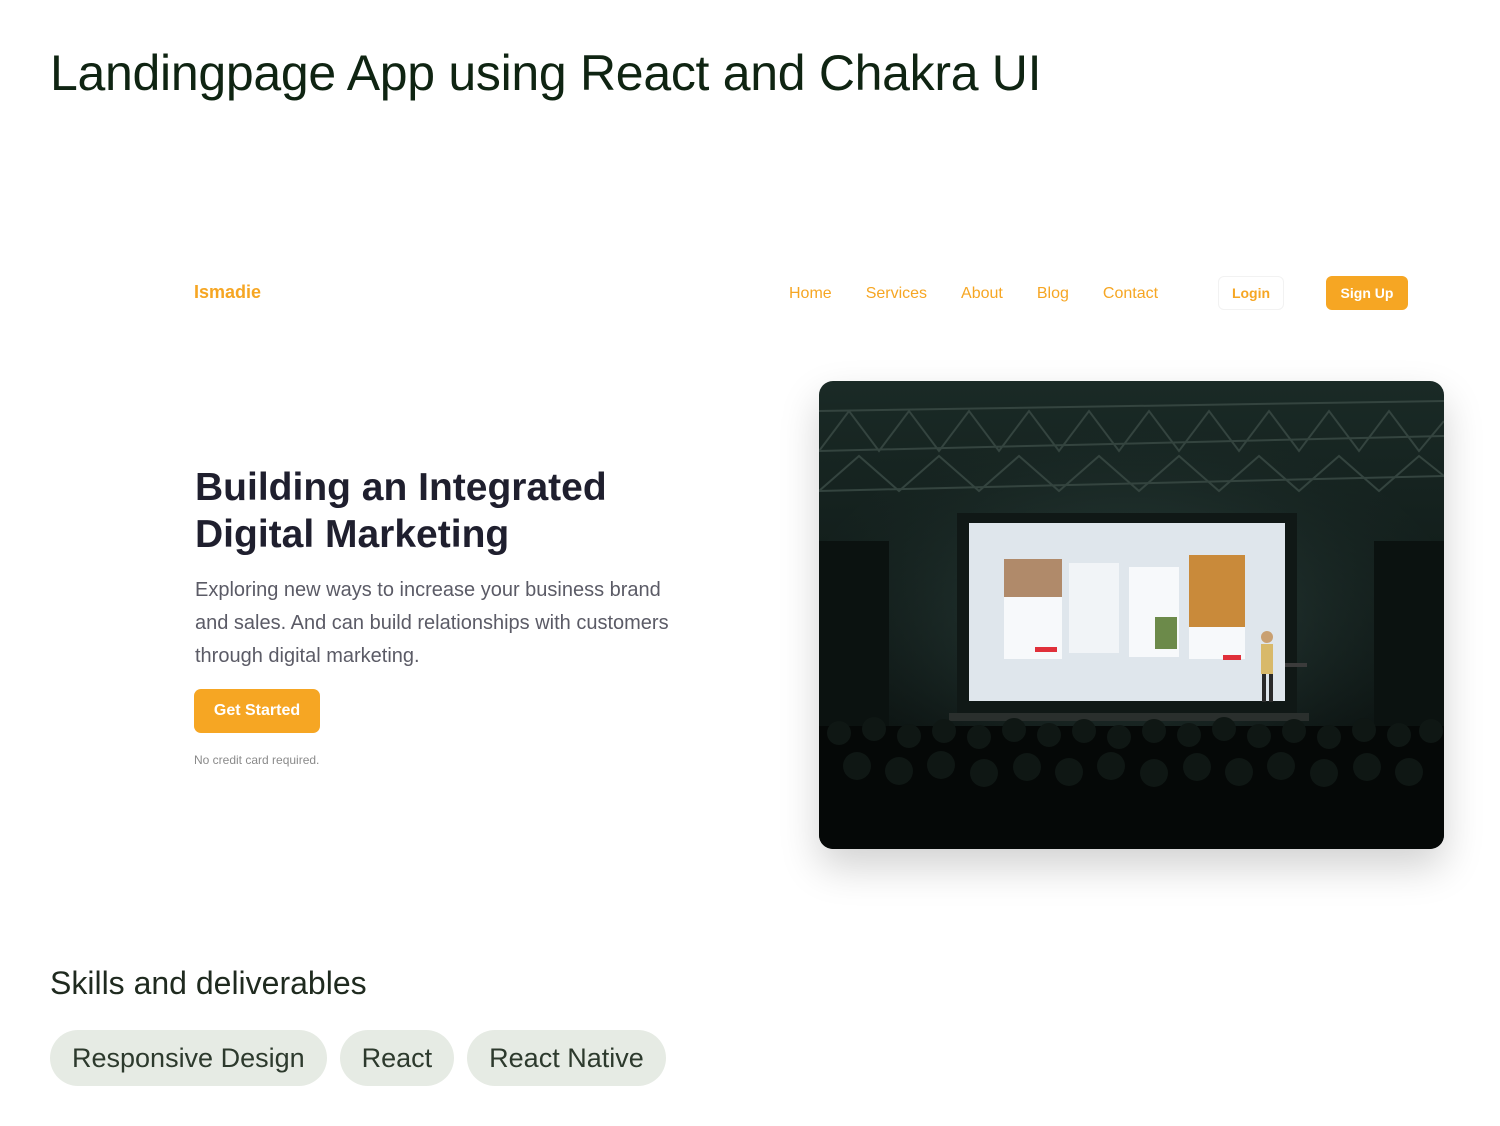  I want to click on skills-chips: Responsive Design React React Native, so click(358, 1058).